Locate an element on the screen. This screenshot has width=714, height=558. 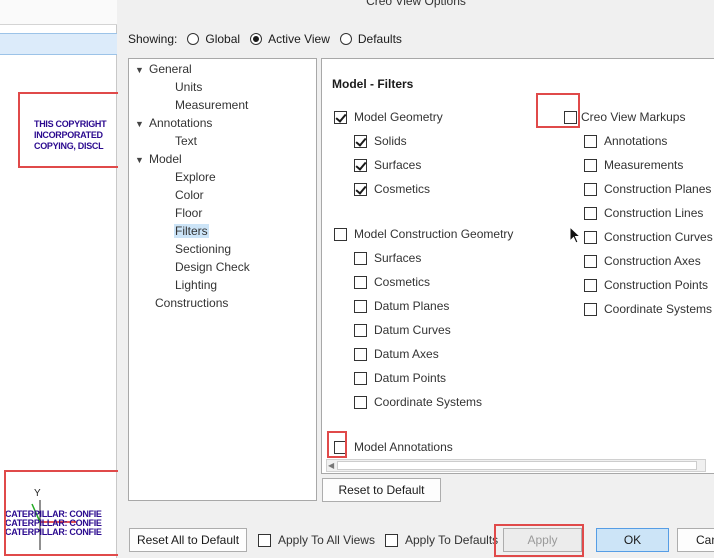
checkbox-construction-lines: Construction Lines is located at coordinates (643, 213).